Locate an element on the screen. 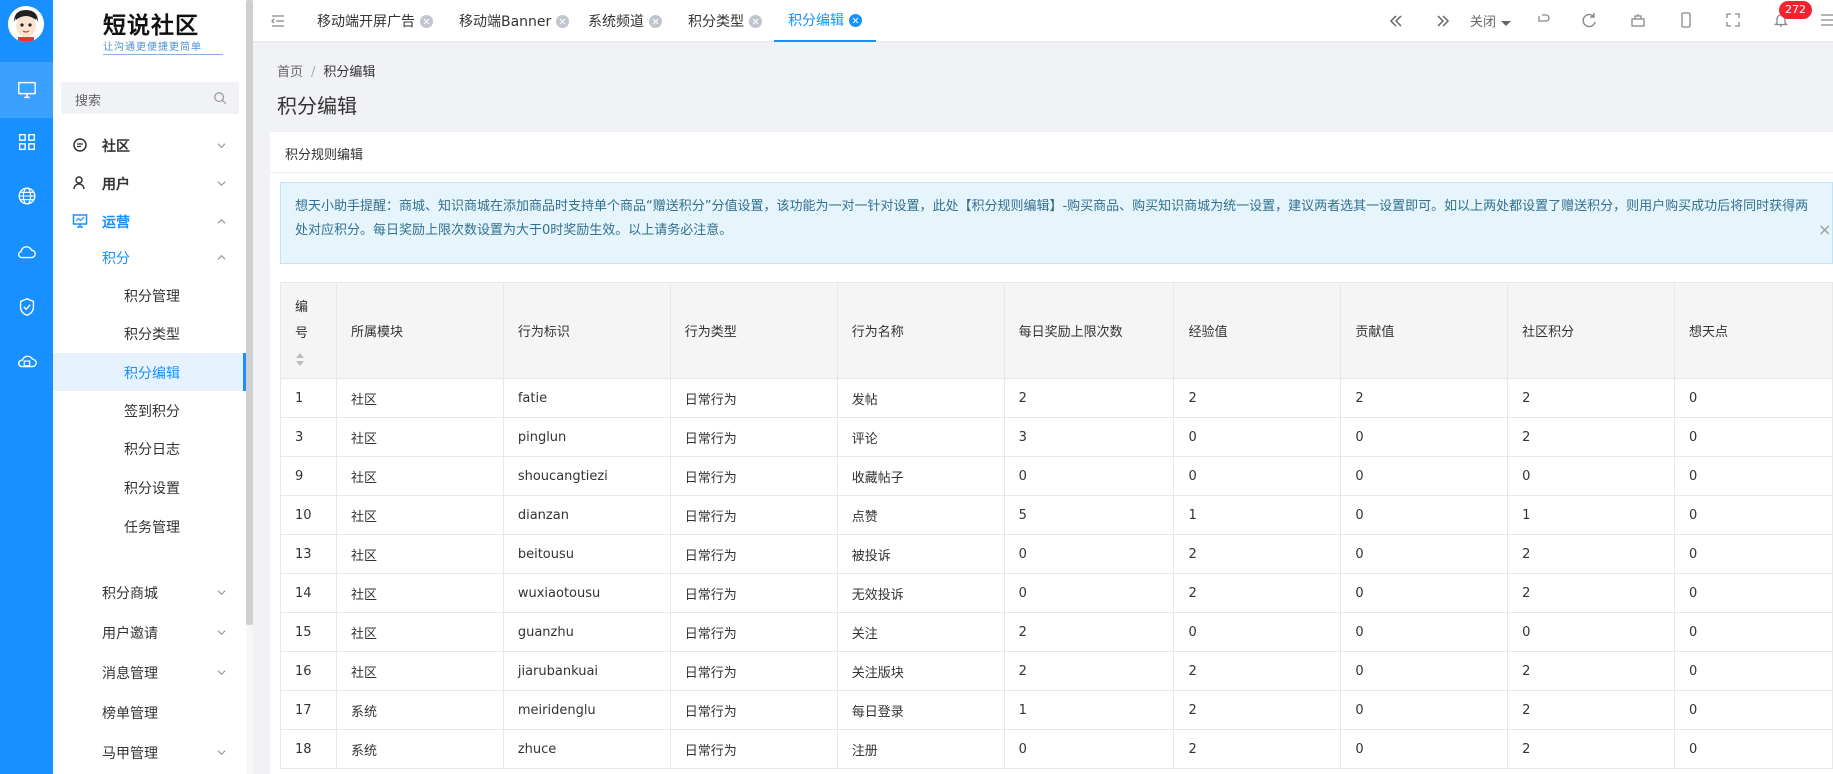 The image size is (1833, 774). close-icon: × is located at coordinates (1825, 230).